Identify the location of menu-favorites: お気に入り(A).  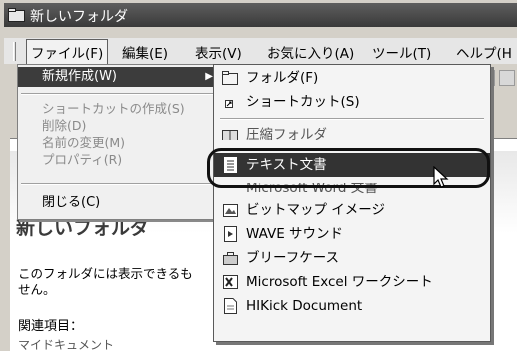
(310, 52).